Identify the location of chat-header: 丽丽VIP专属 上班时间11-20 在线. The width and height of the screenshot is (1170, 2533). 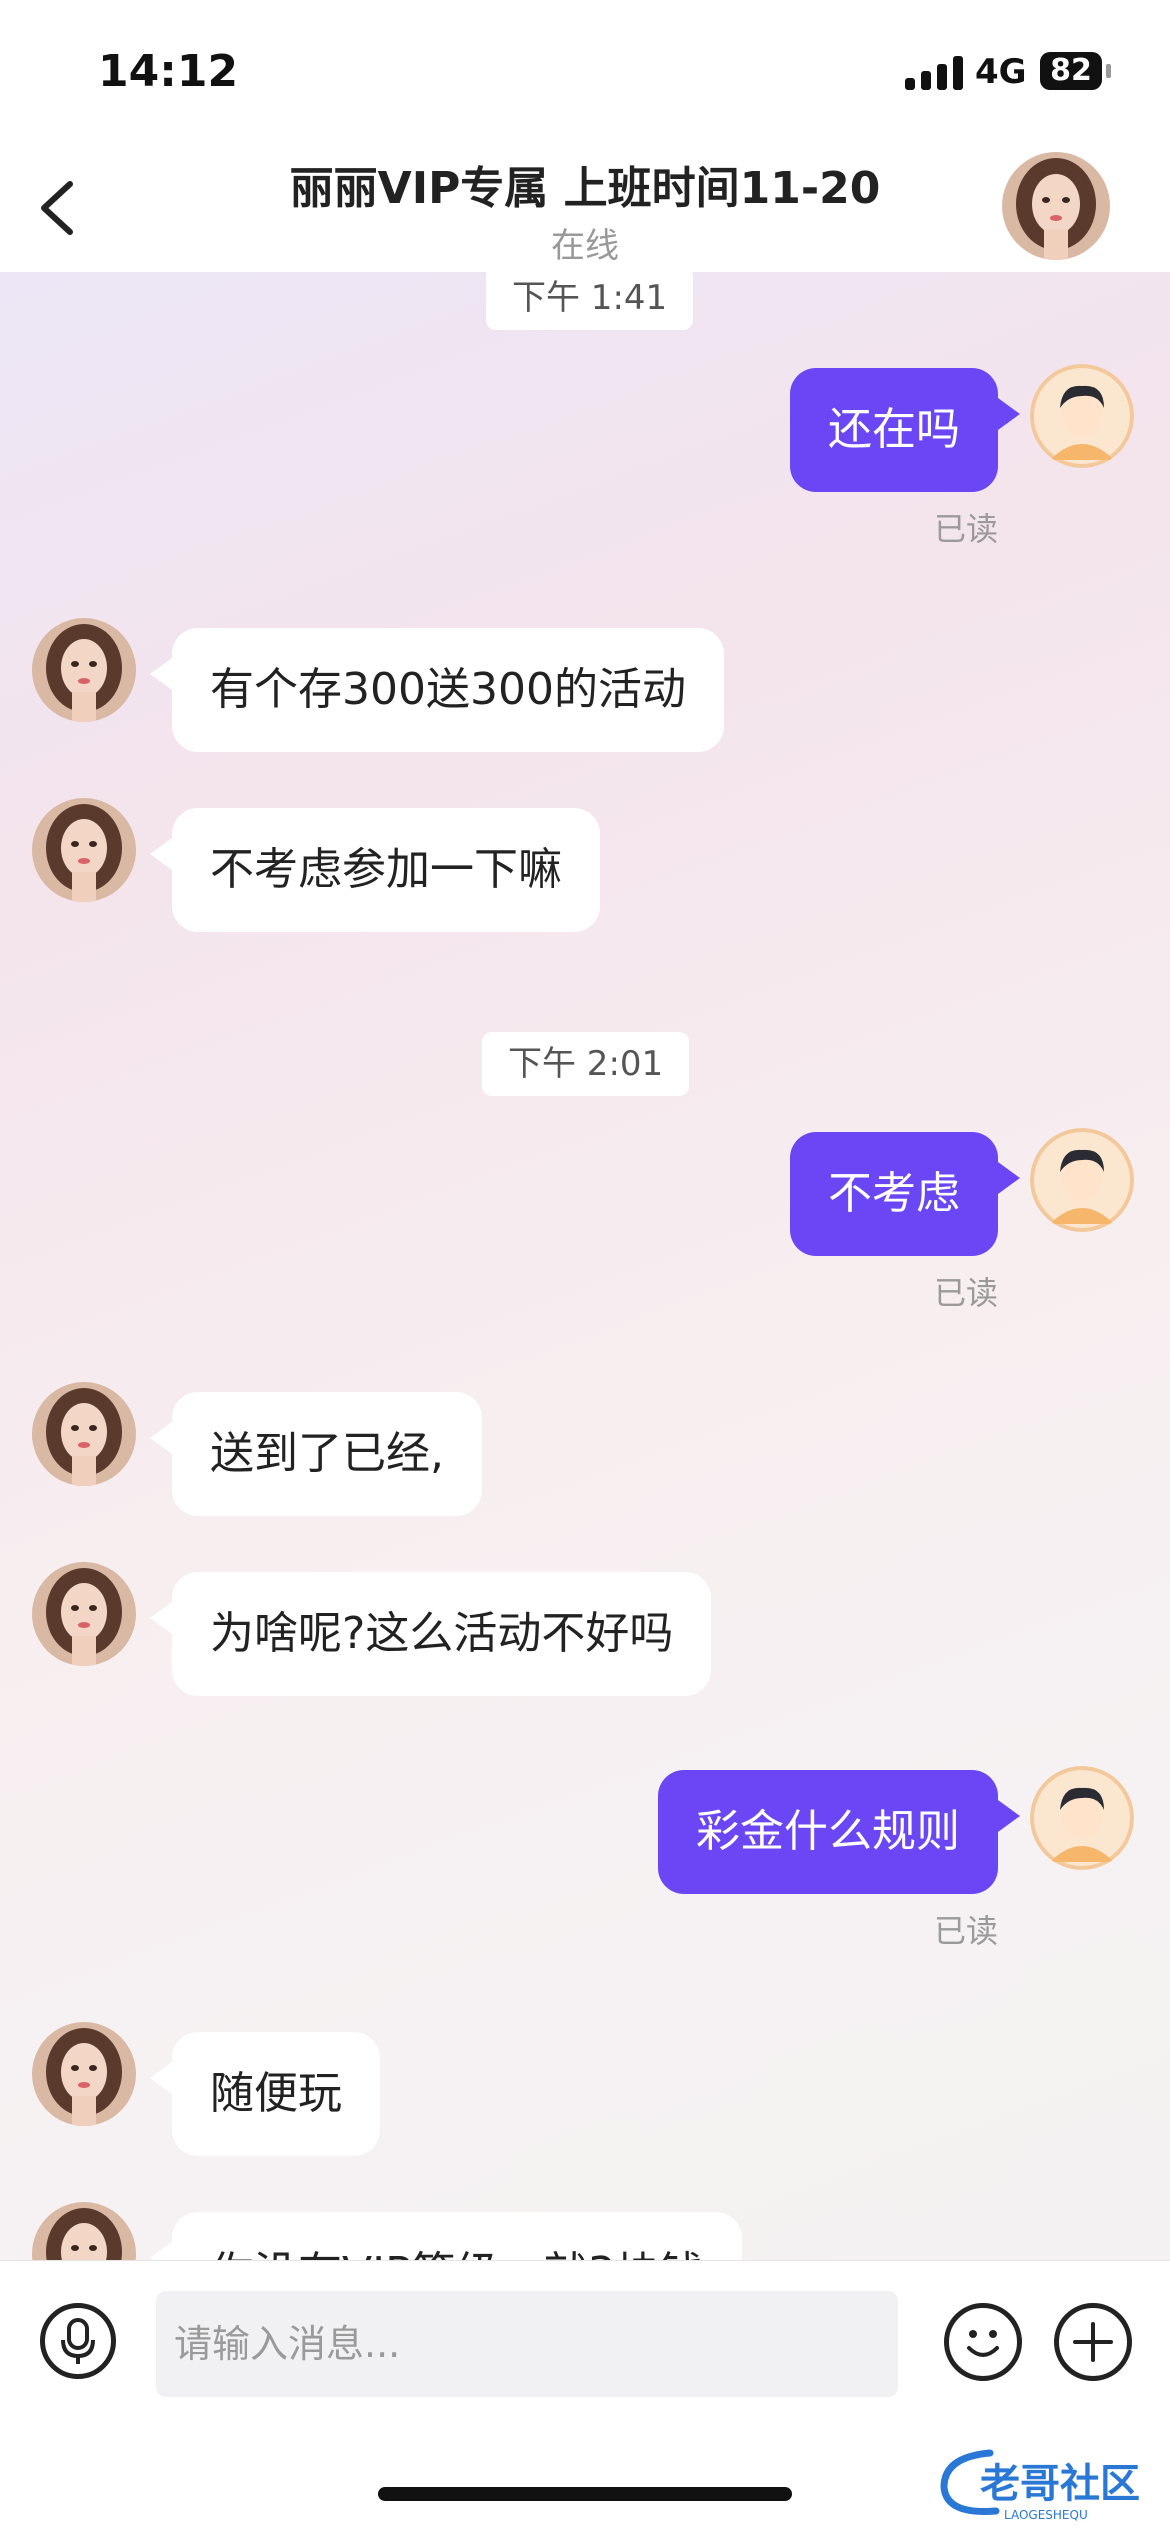
(585, 206).